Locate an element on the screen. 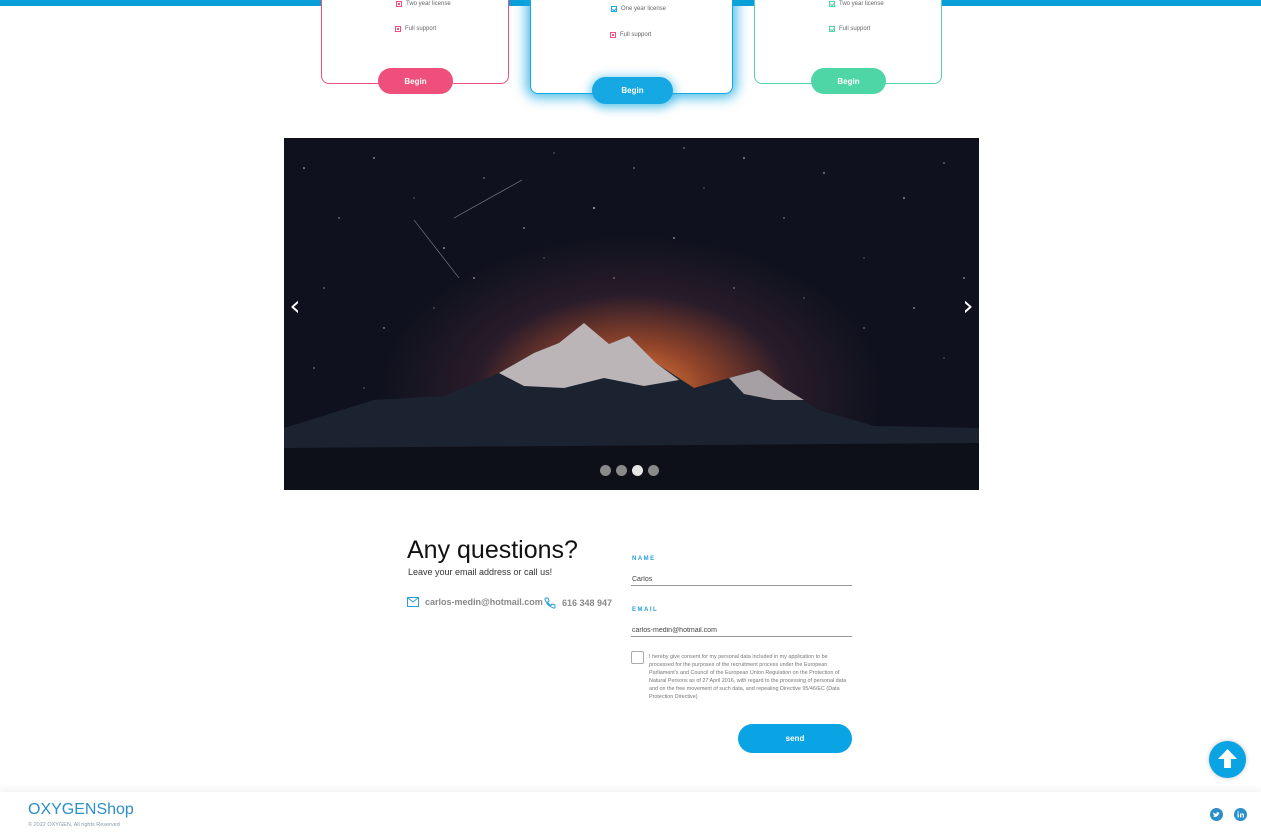  linkedin-icon is located at coordinates (1240, 814).